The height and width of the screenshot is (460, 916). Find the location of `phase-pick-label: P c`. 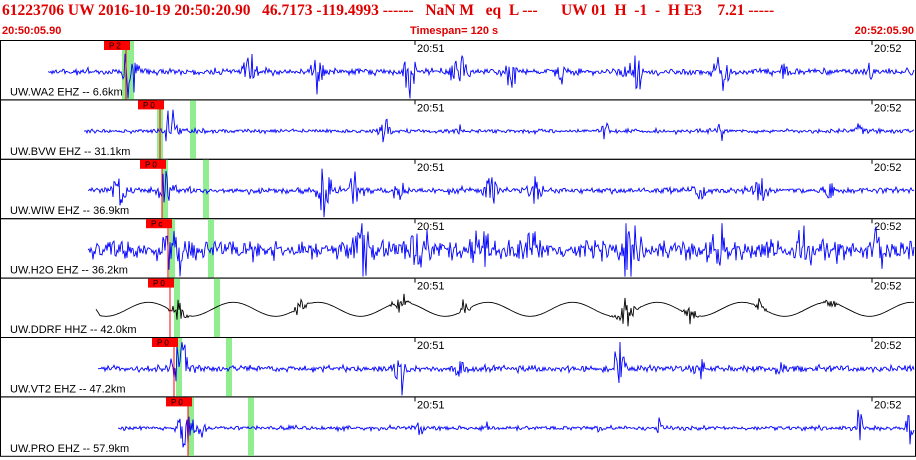

phase-pick-label: P c is located at coordinates (156, 224).